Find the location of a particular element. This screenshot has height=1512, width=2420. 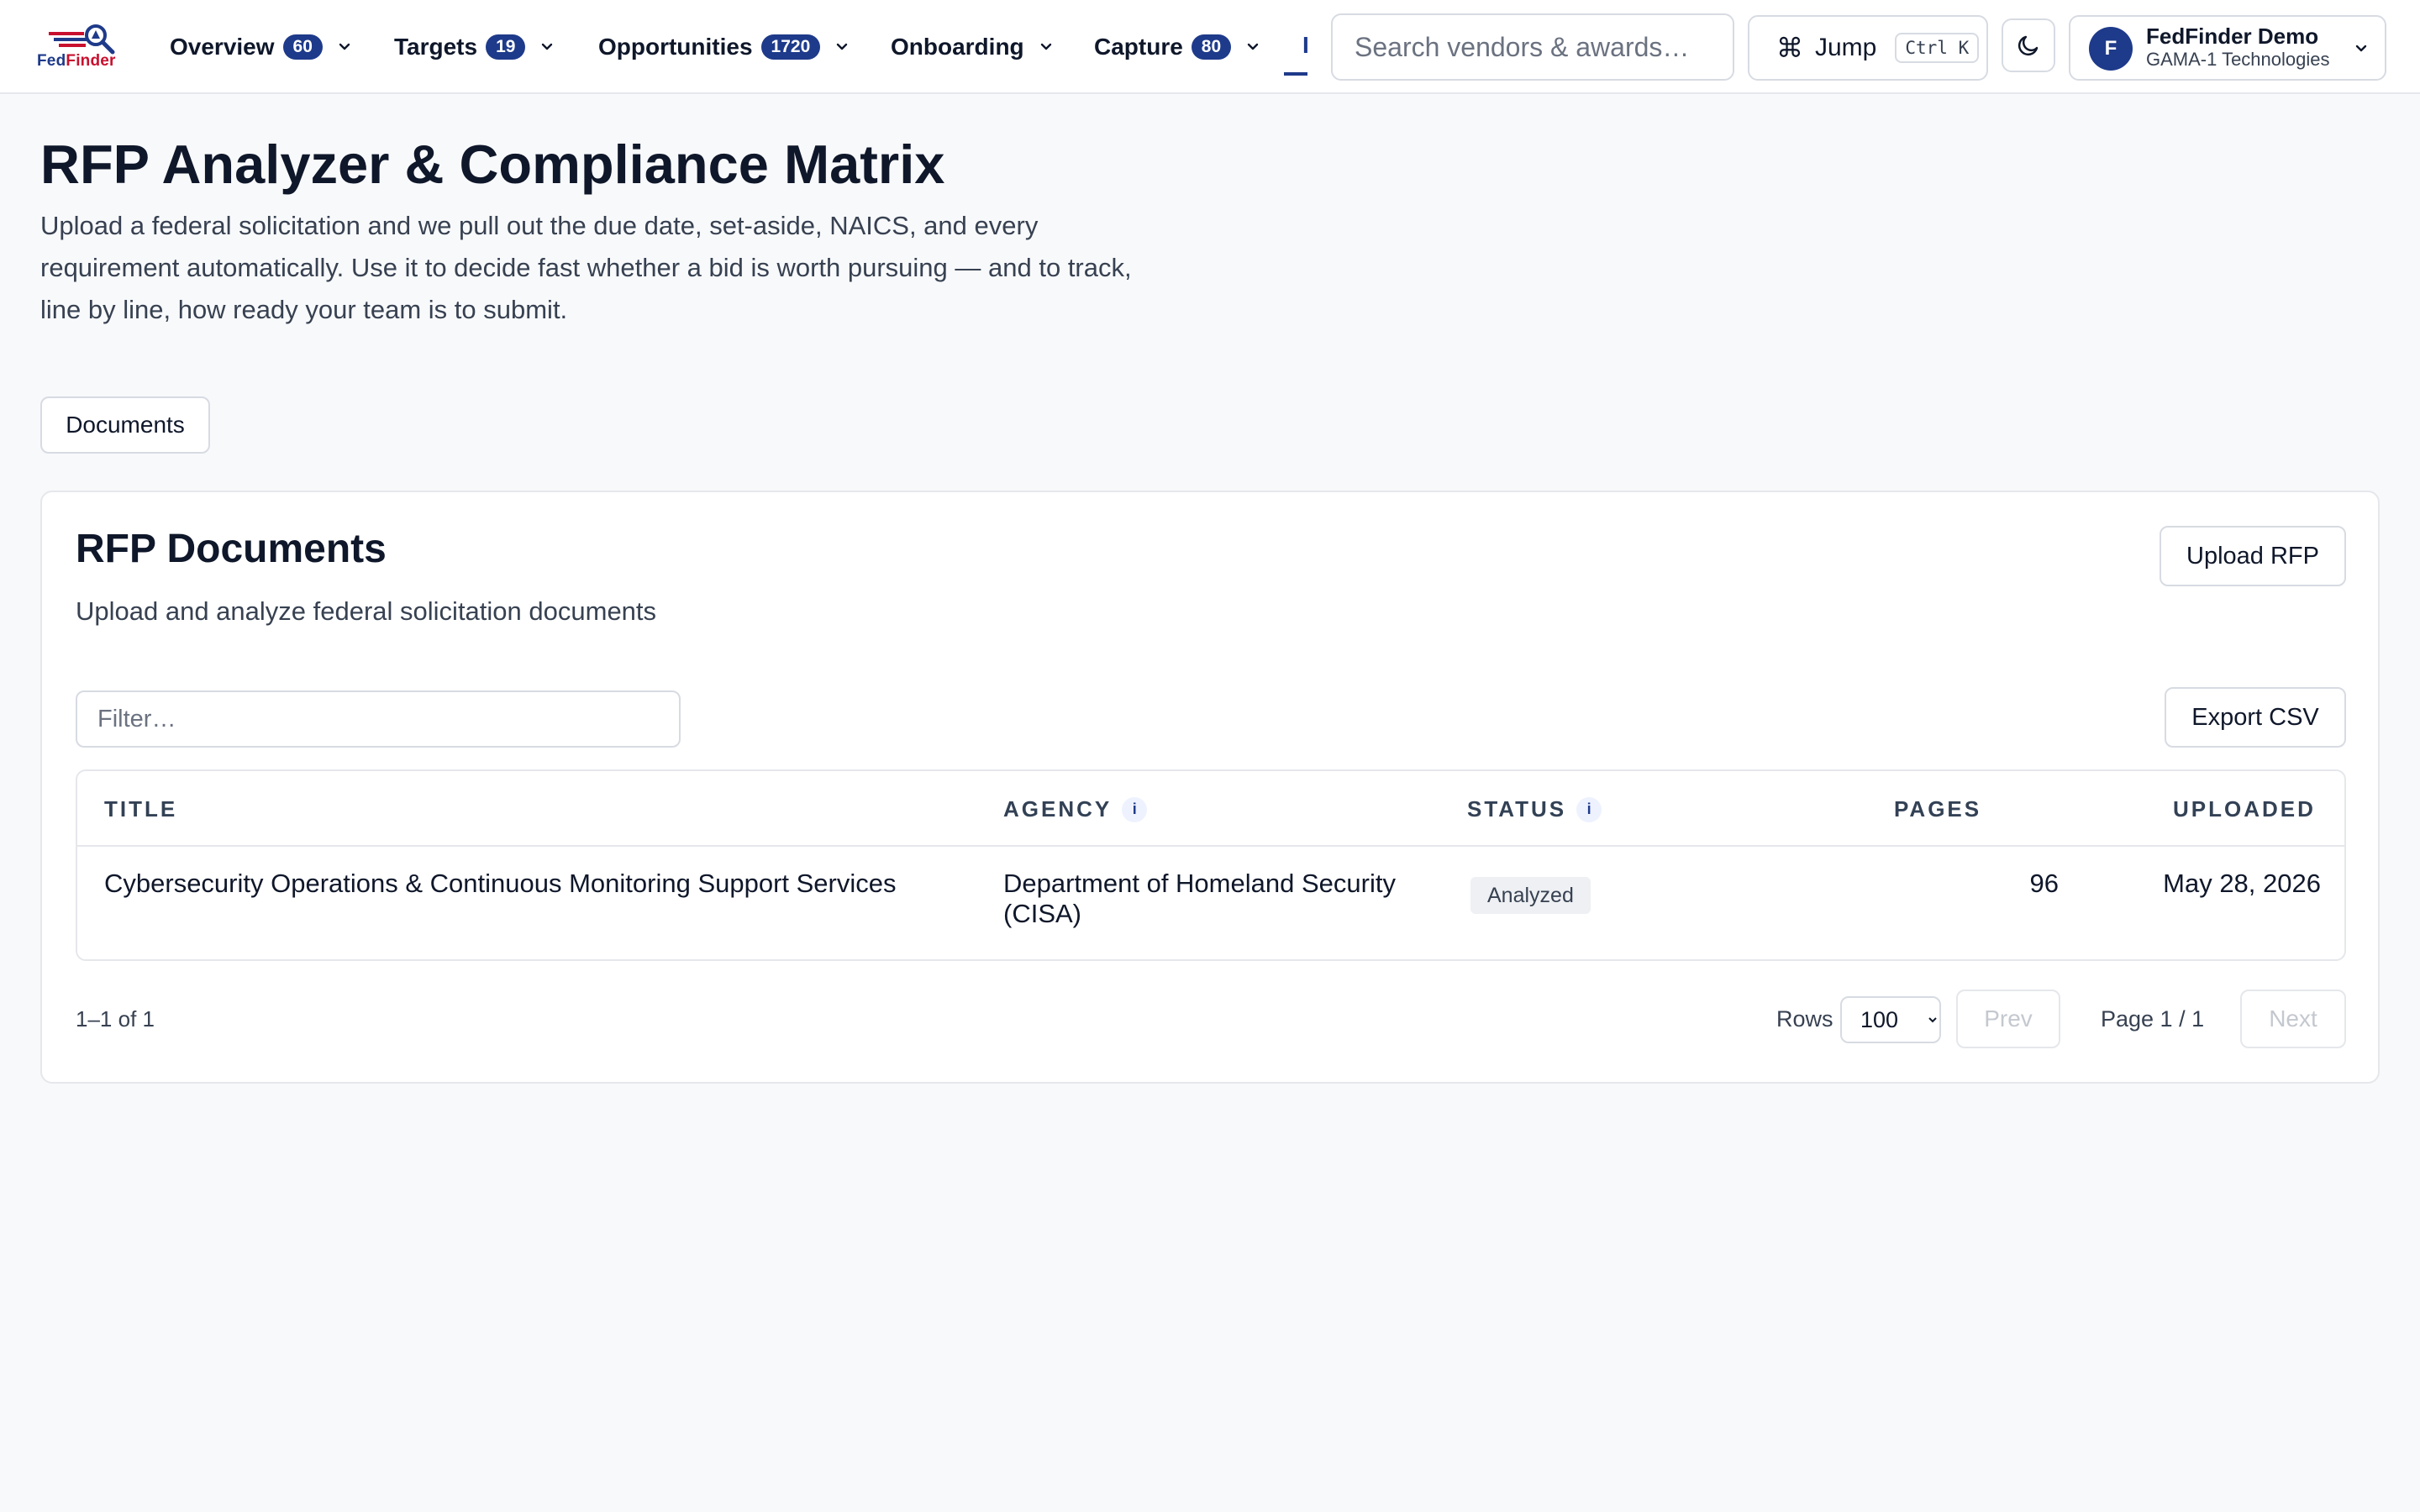

table-header: TITLE AGENCY i STATUS i PAGES UPLOADED is located at coordinates (1210, 809).